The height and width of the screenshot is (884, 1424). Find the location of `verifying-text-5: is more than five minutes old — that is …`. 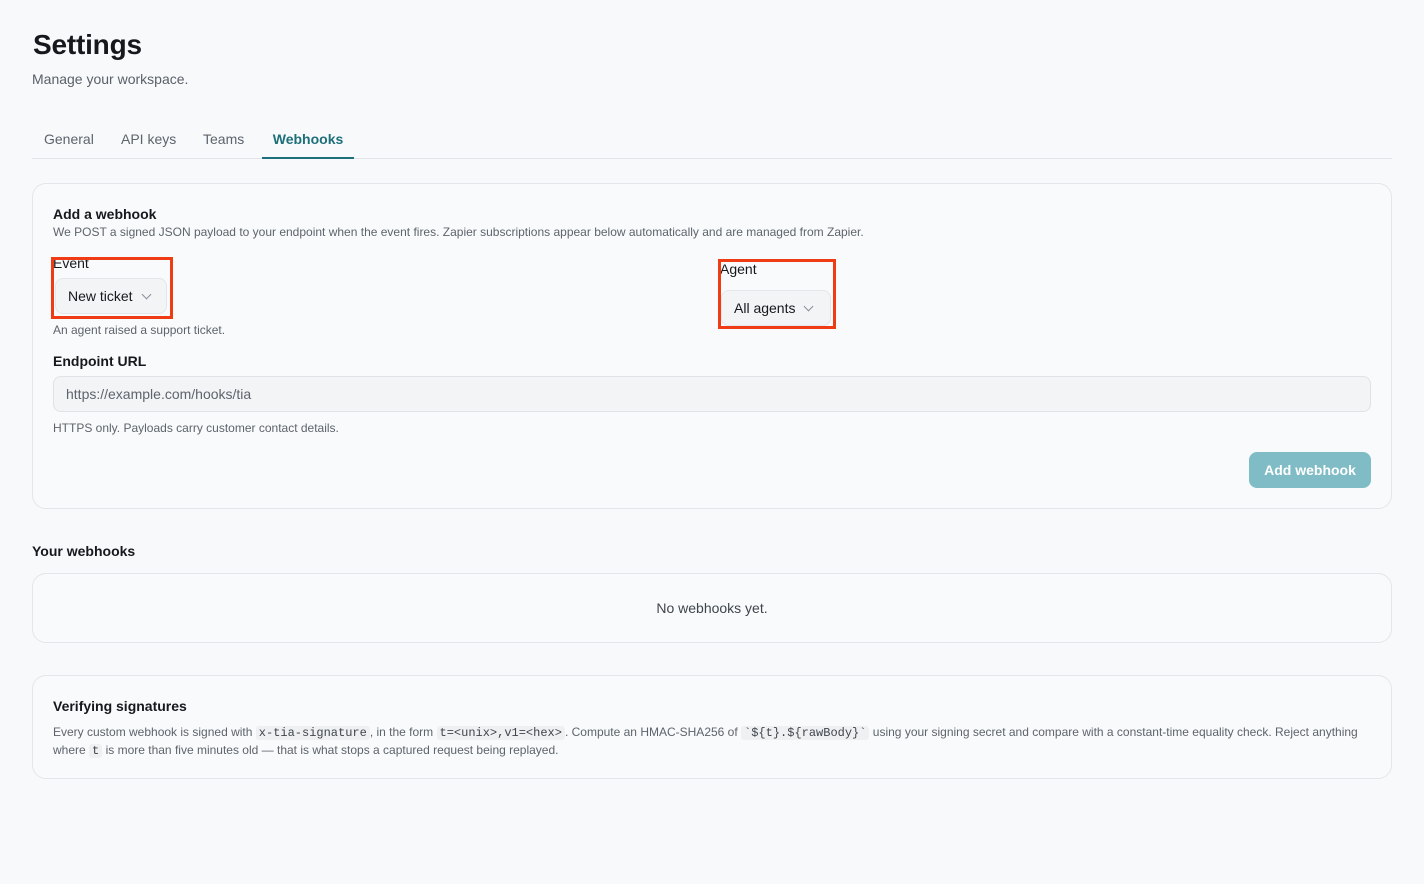

verifying-text-5: is more than five minutes old — that is … is located at coordinates (332, 750).